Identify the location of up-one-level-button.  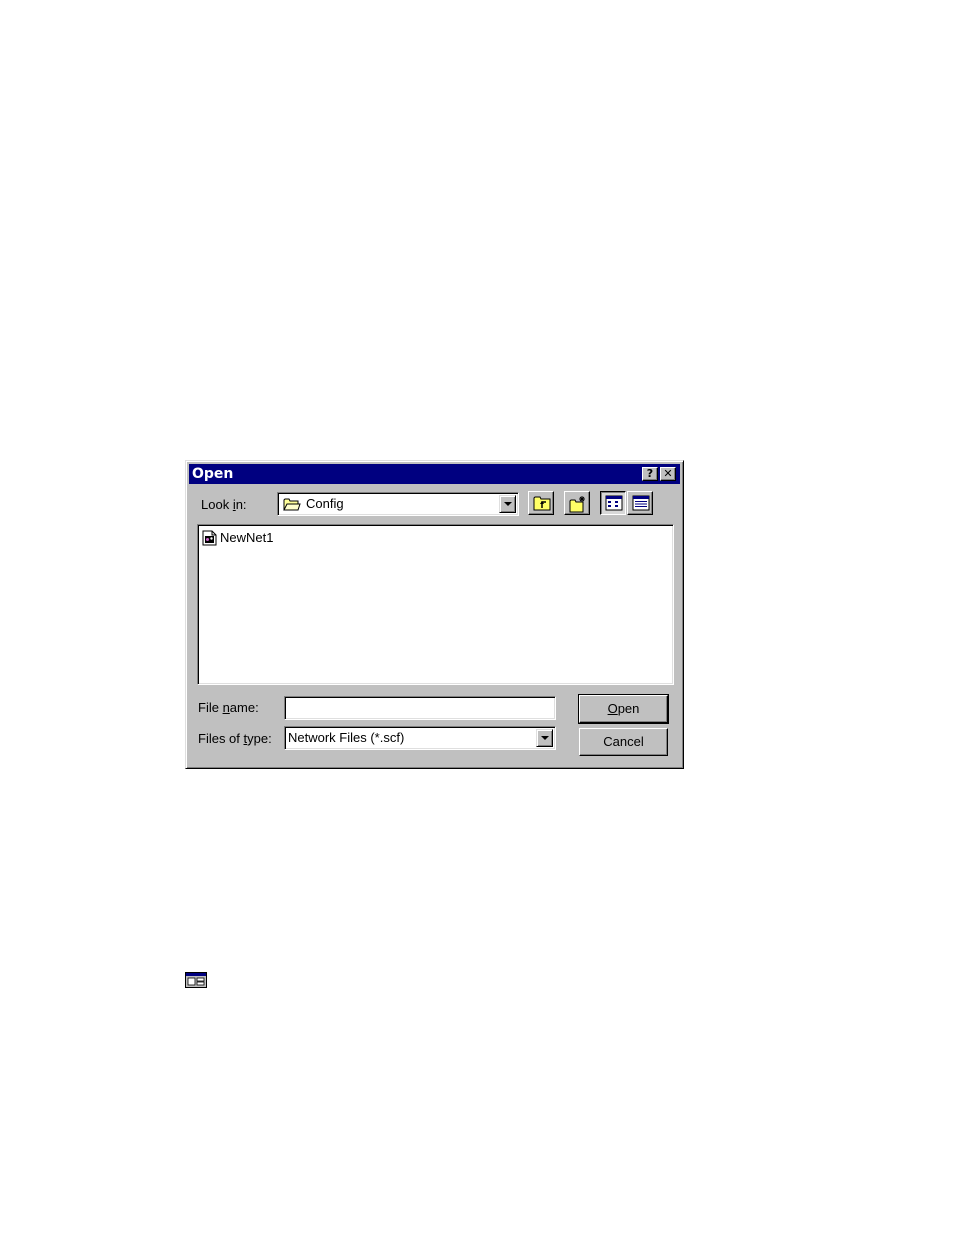
(541, 503).